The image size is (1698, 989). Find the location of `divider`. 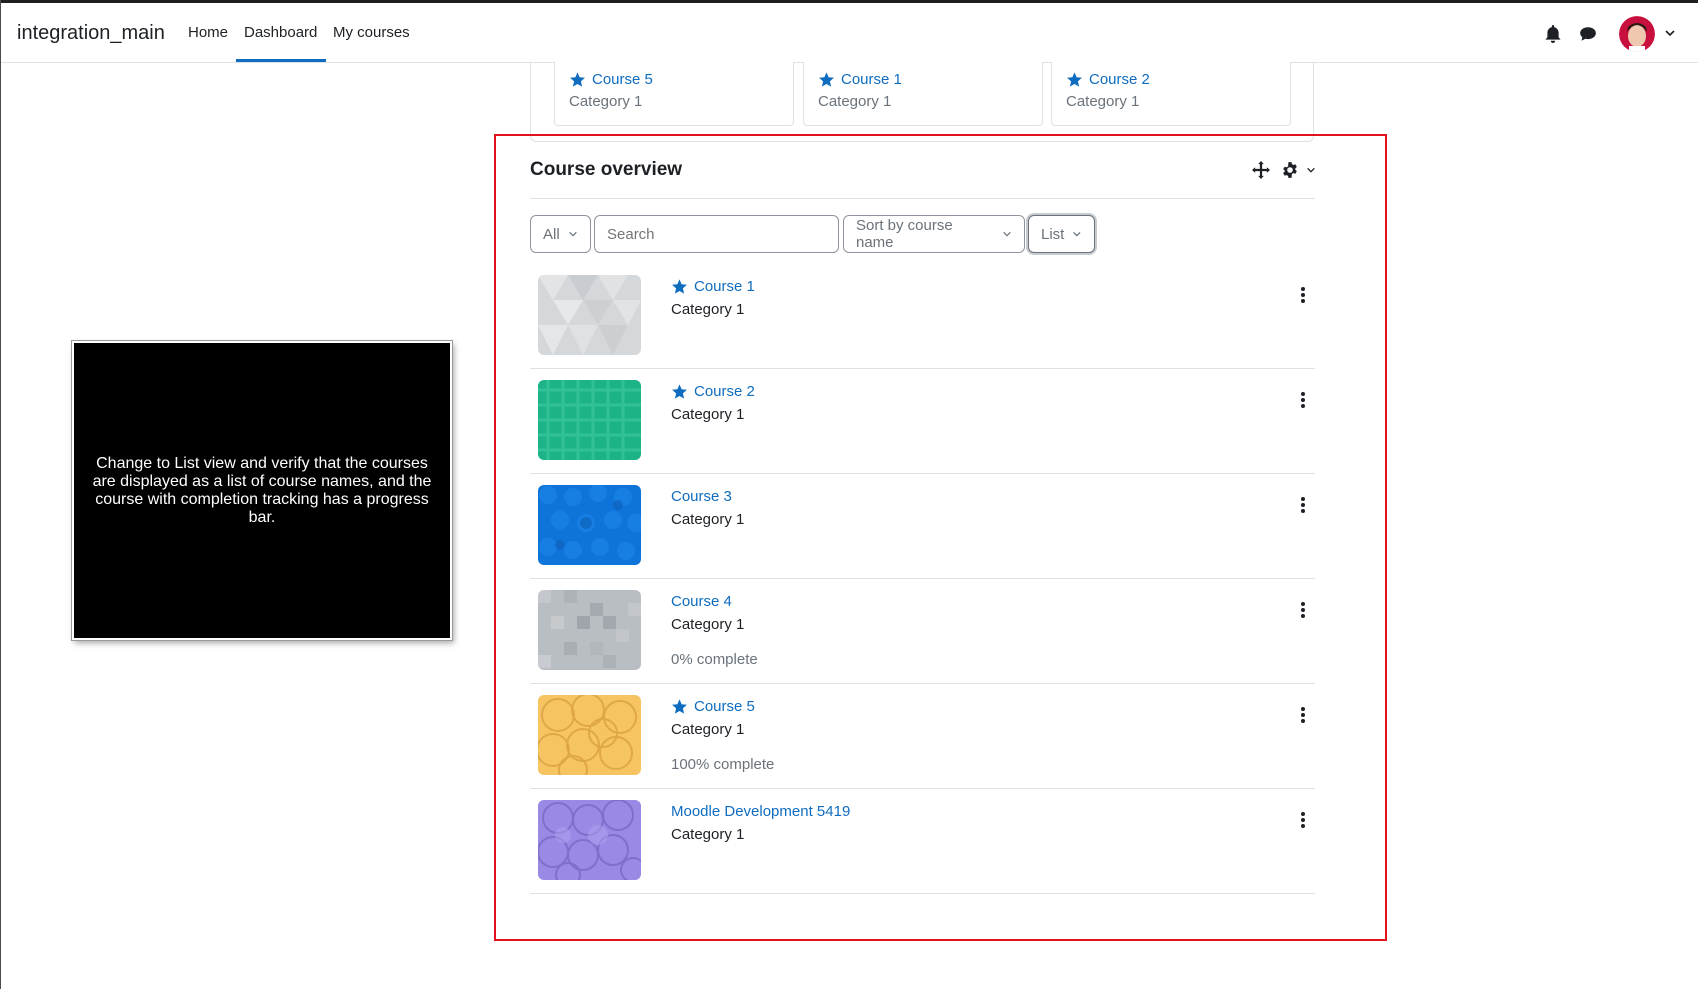

divider is located at coordinates (922, 198).